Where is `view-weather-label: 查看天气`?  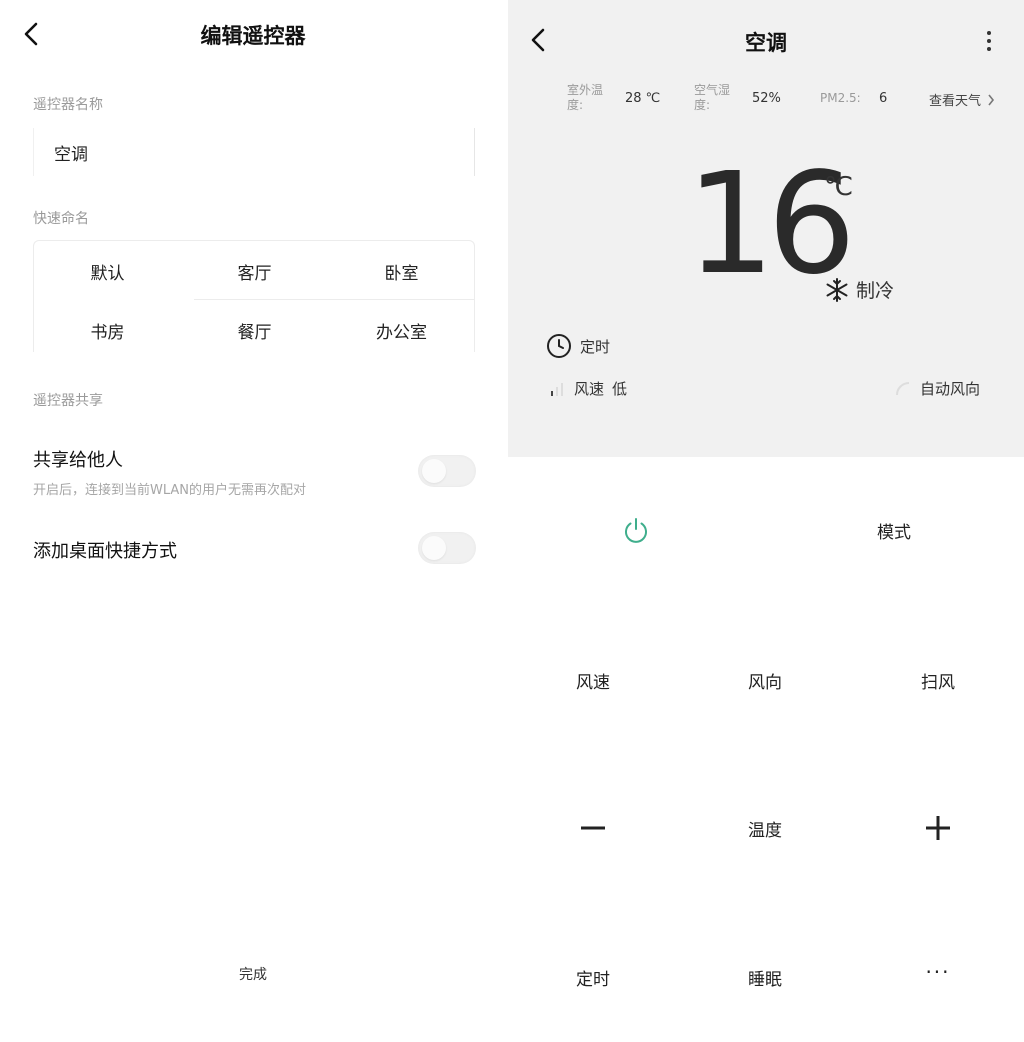 view-weather-label: 查看天气 is located at coordinates (955, 101).